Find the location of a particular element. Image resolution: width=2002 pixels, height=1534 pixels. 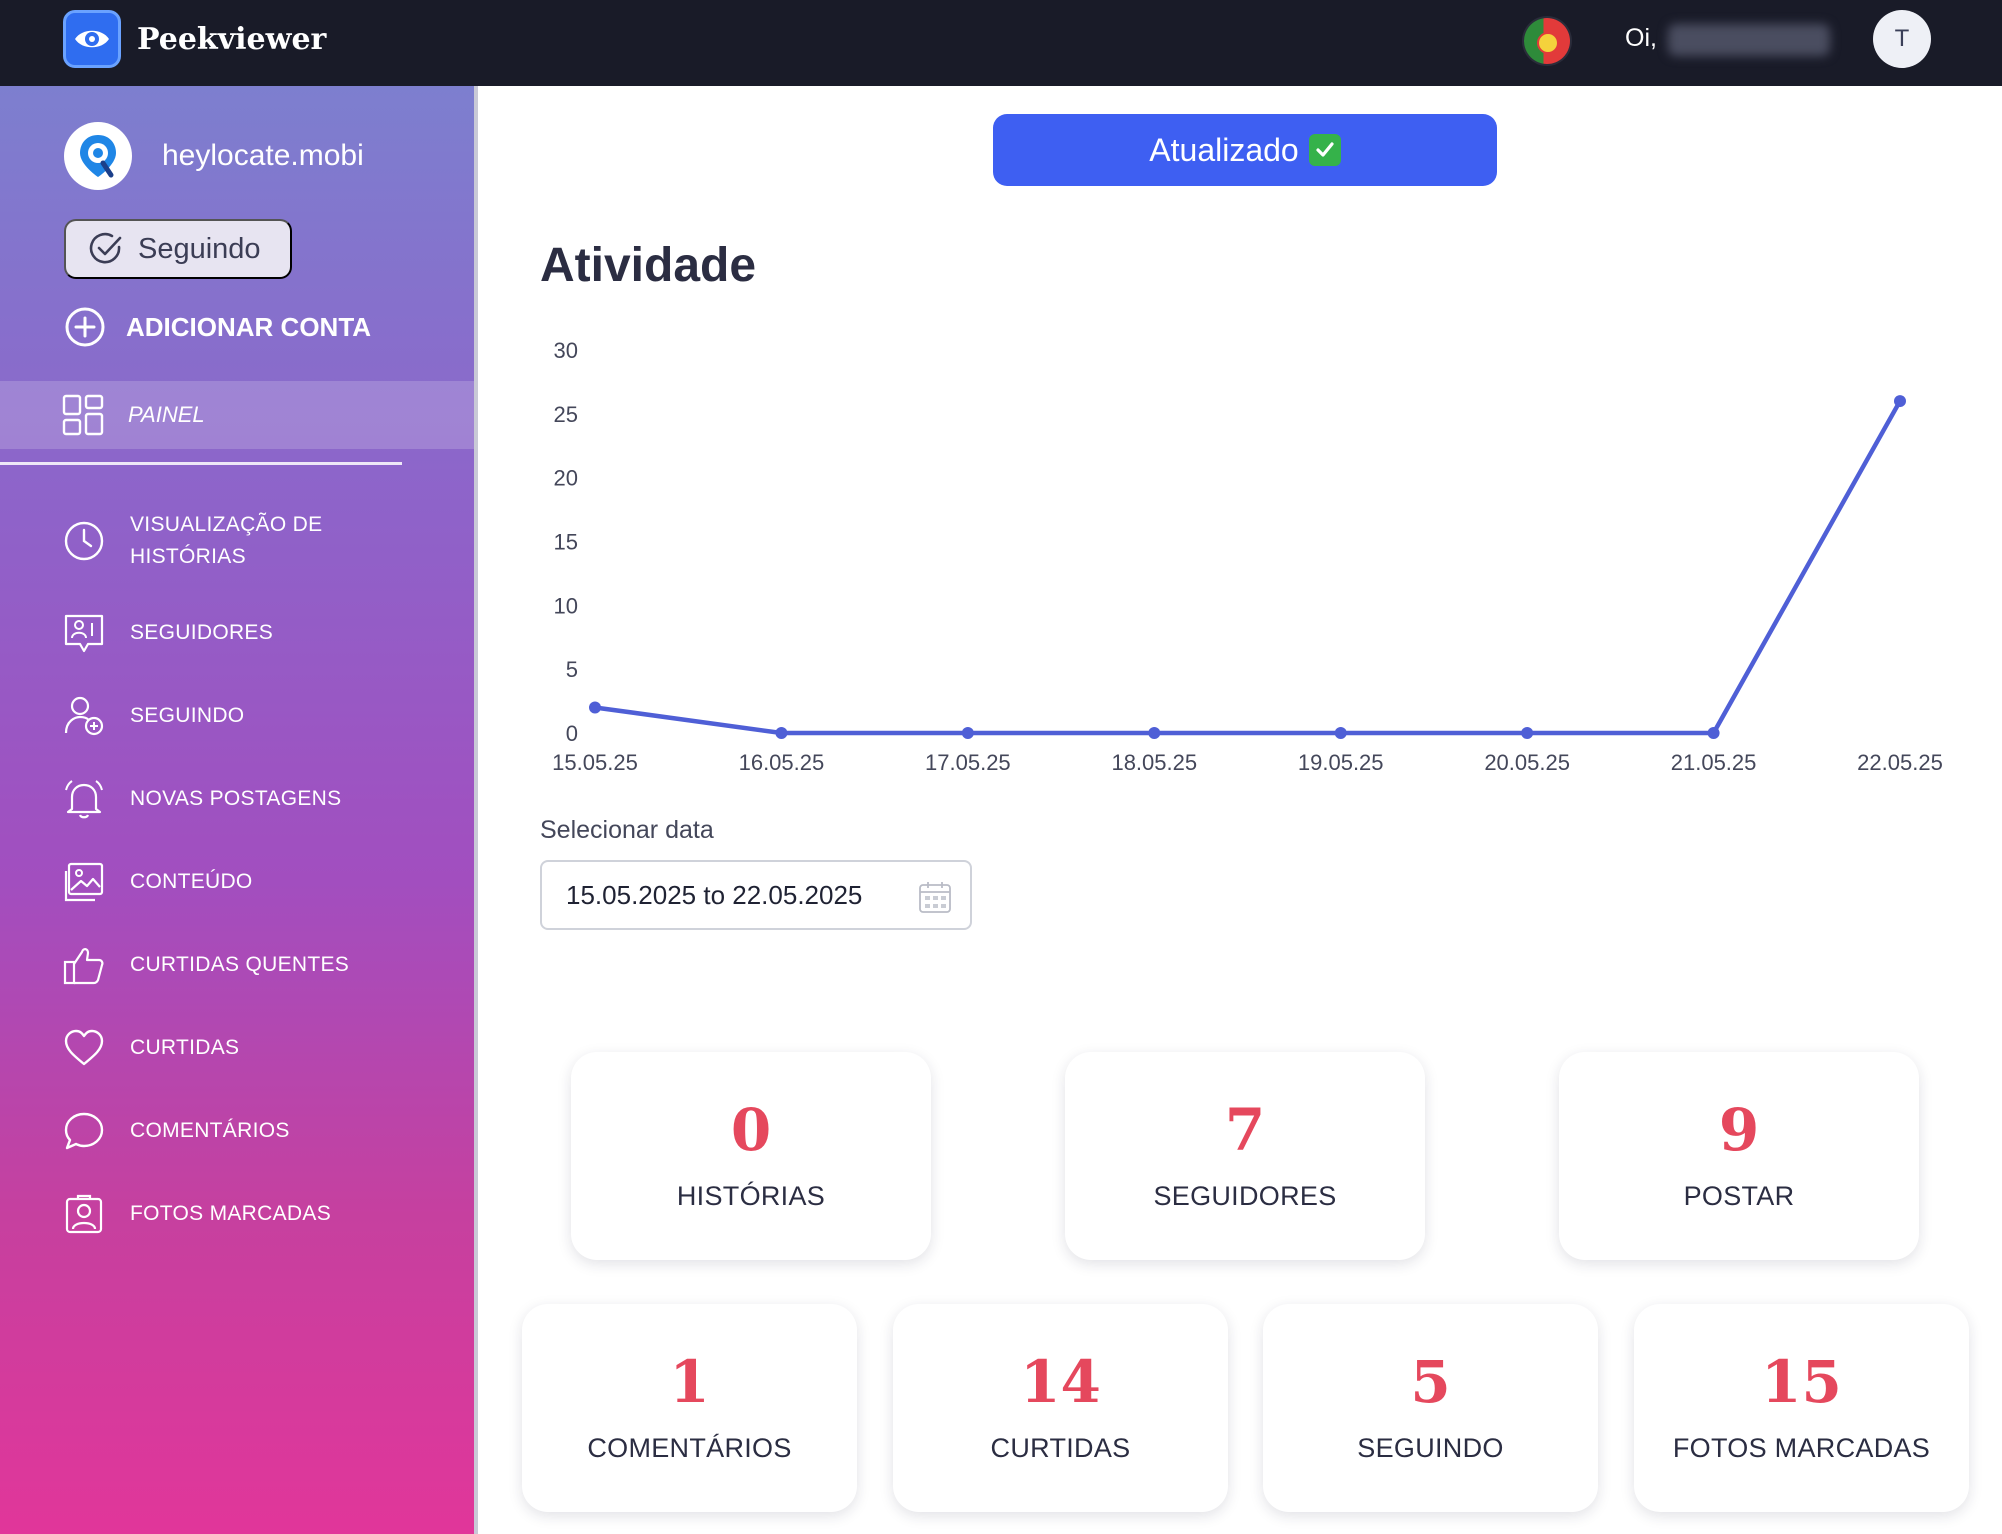

add-account-label: ADICIONAR CONTA is located at coordinates (249, 326).